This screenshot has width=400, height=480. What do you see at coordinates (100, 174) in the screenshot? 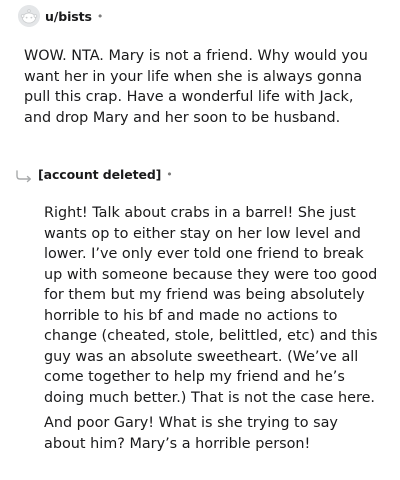
I see `comment-author-deleted: [account deleted]` at bounding box center [100, 174].